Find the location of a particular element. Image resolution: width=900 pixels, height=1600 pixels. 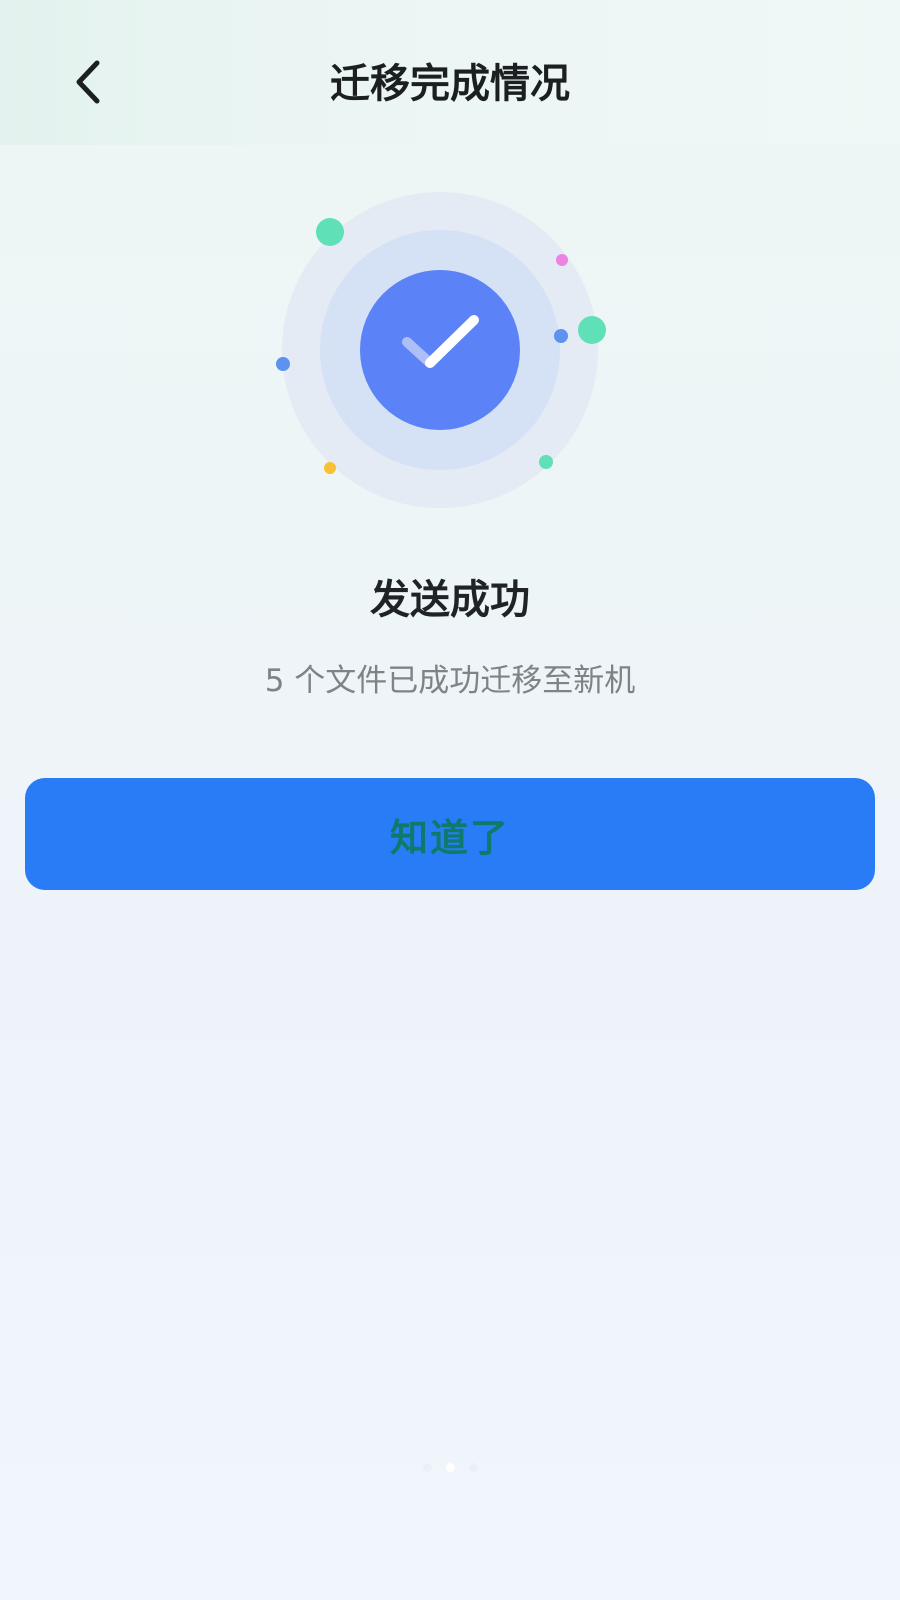

result-description: 5 个文件已成功迁移至新机 is located at coordinates (450, 681).